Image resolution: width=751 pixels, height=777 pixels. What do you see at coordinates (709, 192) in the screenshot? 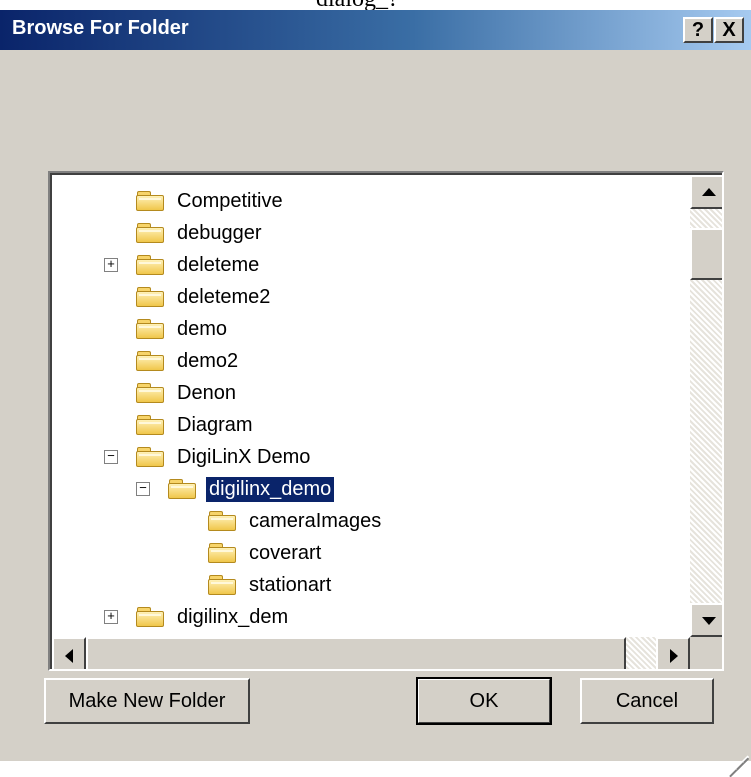
I see `up-arrow-icon` at bounding box center [709, 192].